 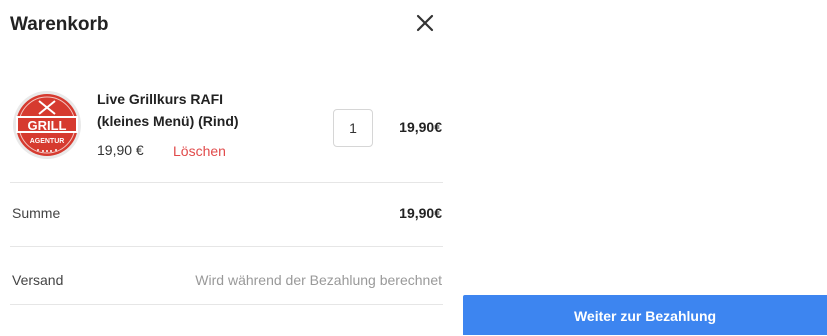 I want to click on cart-title: Warenkorb, so click(x=59, y=24).